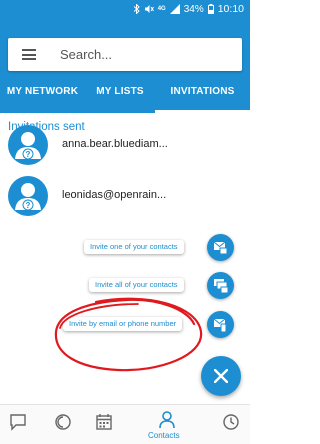  I want to click on close-icon, so click(221, 376).